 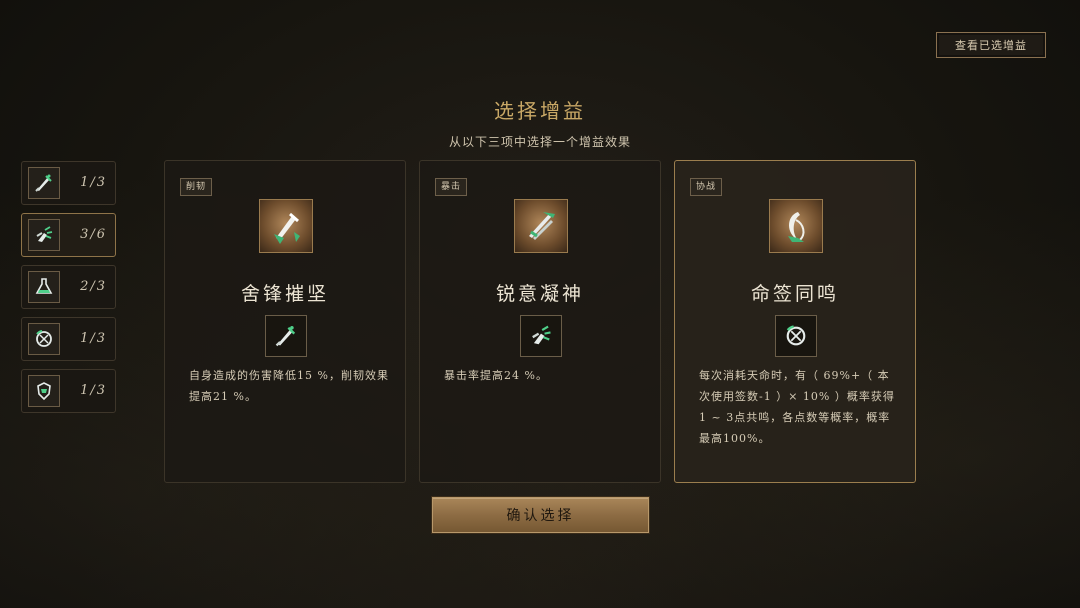 I want to click on sidebar-item-shield: 1/3, so click(x=68, y=391).